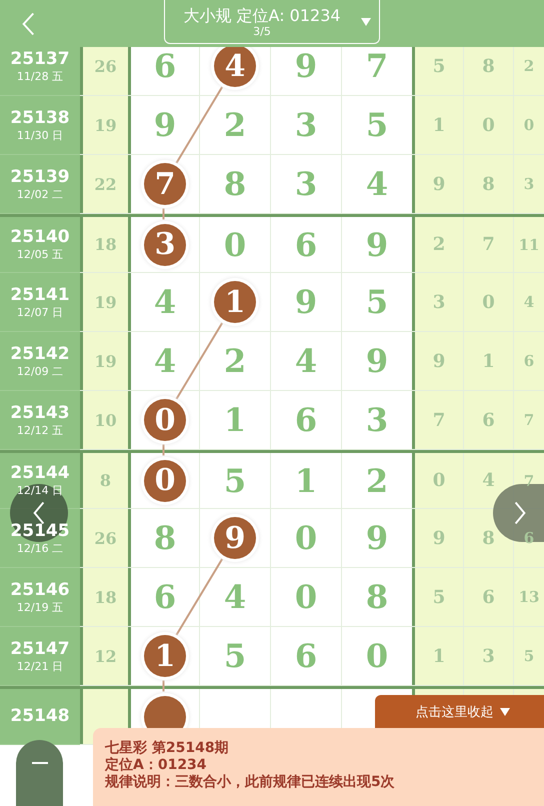  I want to click on digit: 1, so click(306, 481).